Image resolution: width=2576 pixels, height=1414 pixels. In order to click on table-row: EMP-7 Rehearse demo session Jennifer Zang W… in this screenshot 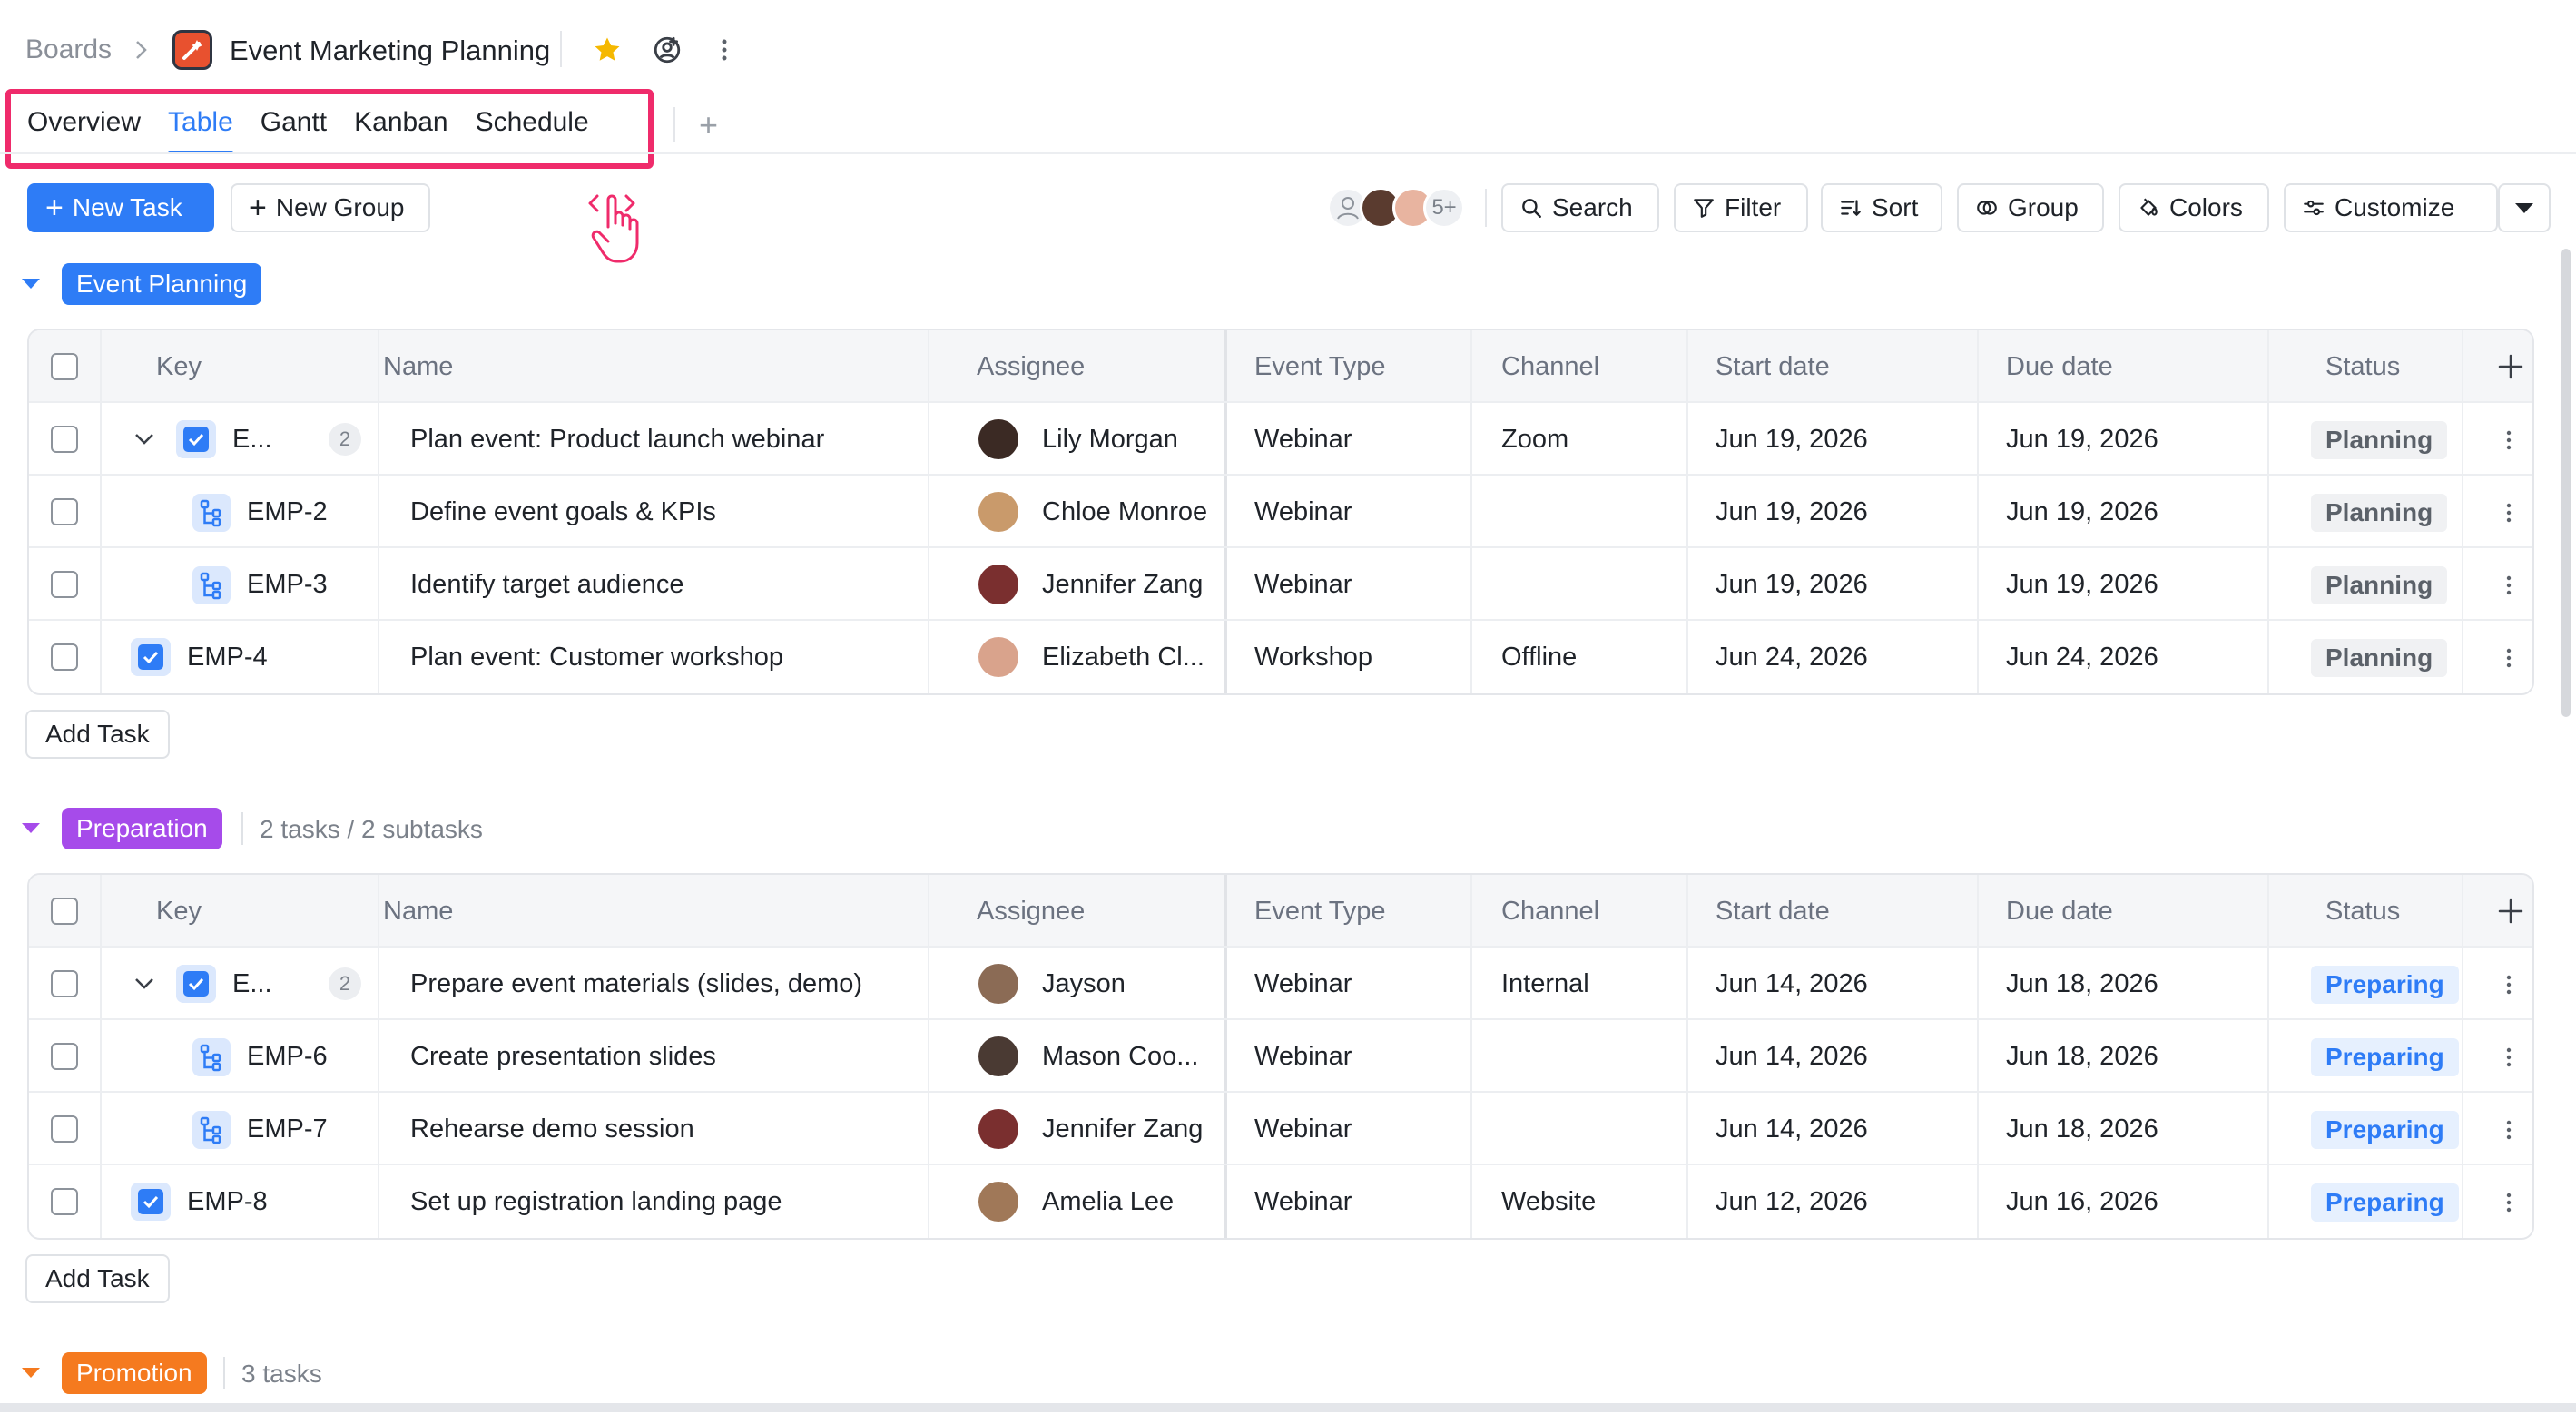, I will do `click(1280, 1129)`.